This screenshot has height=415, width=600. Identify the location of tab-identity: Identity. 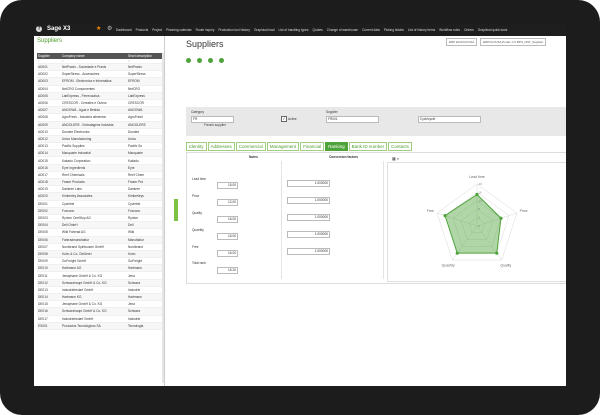
(196, 146).